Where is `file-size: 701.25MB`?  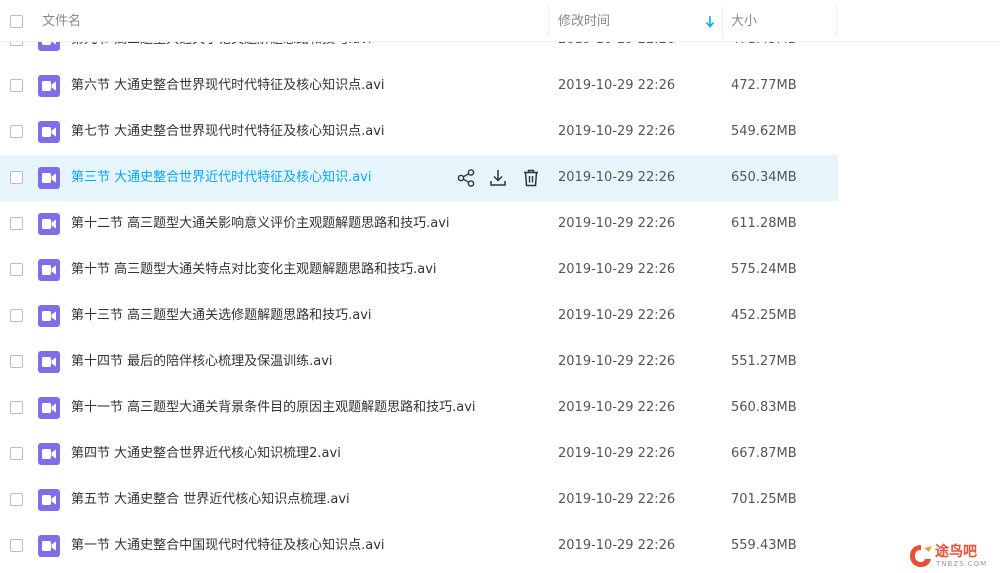 file-size: 701.25MB is located at coordinates (764, 499).